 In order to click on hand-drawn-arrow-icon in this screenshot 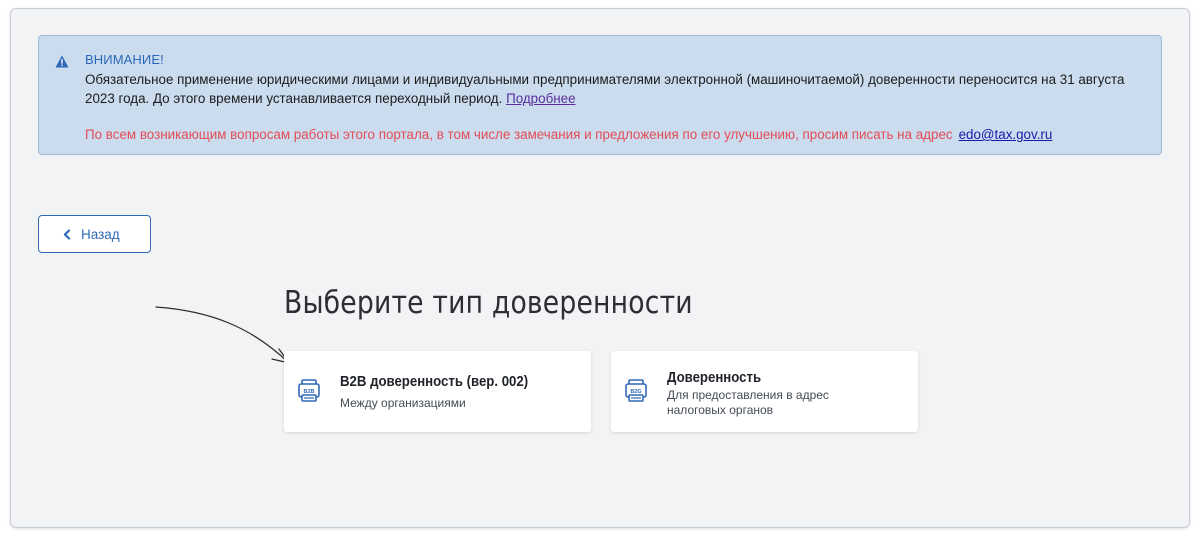, I will do `click(222, 335)`.